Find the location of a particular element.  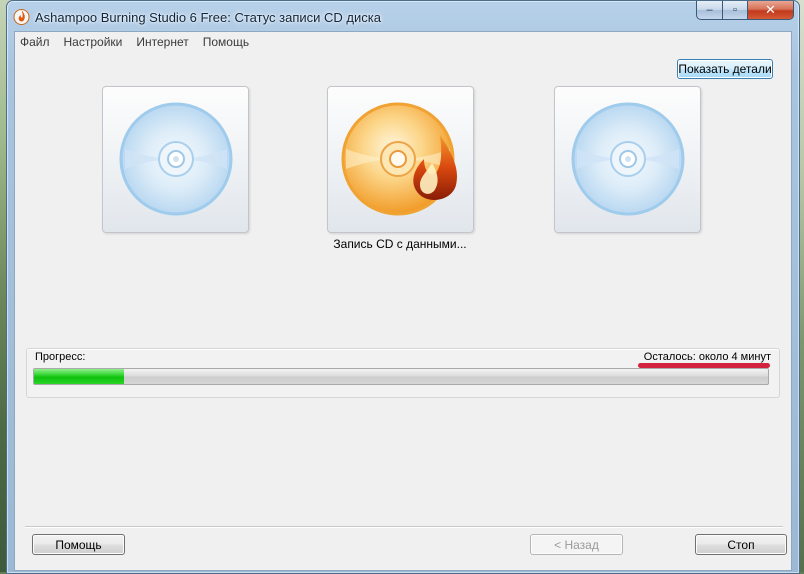

stop-button: Стоп is located at coordinates (741, 544).